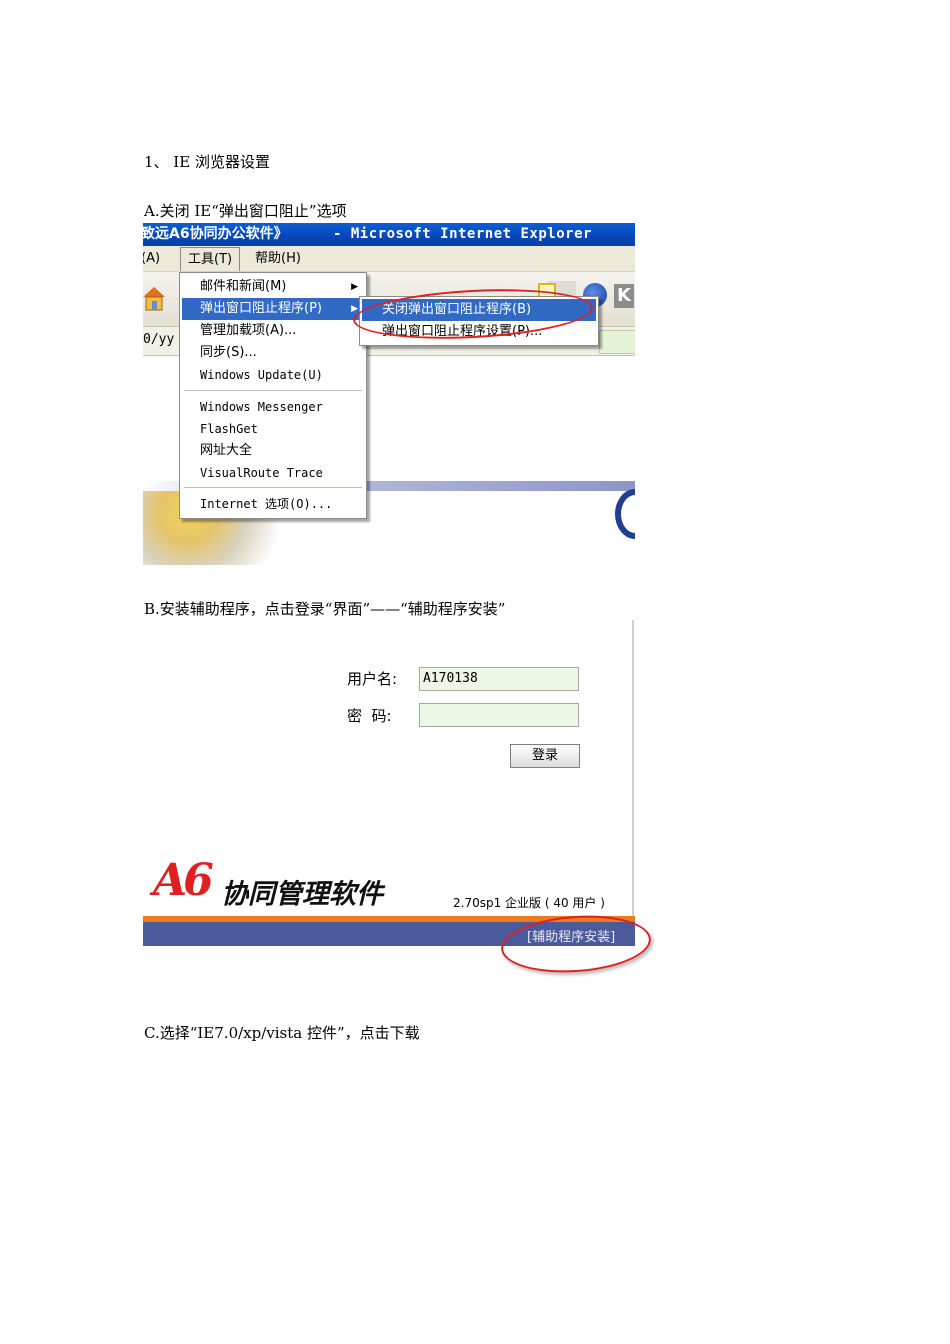  Describe the element at coordinates (462, 234) in the screenshot. I see `window-title-right: - Microsoft Internet Explorer` at that location.